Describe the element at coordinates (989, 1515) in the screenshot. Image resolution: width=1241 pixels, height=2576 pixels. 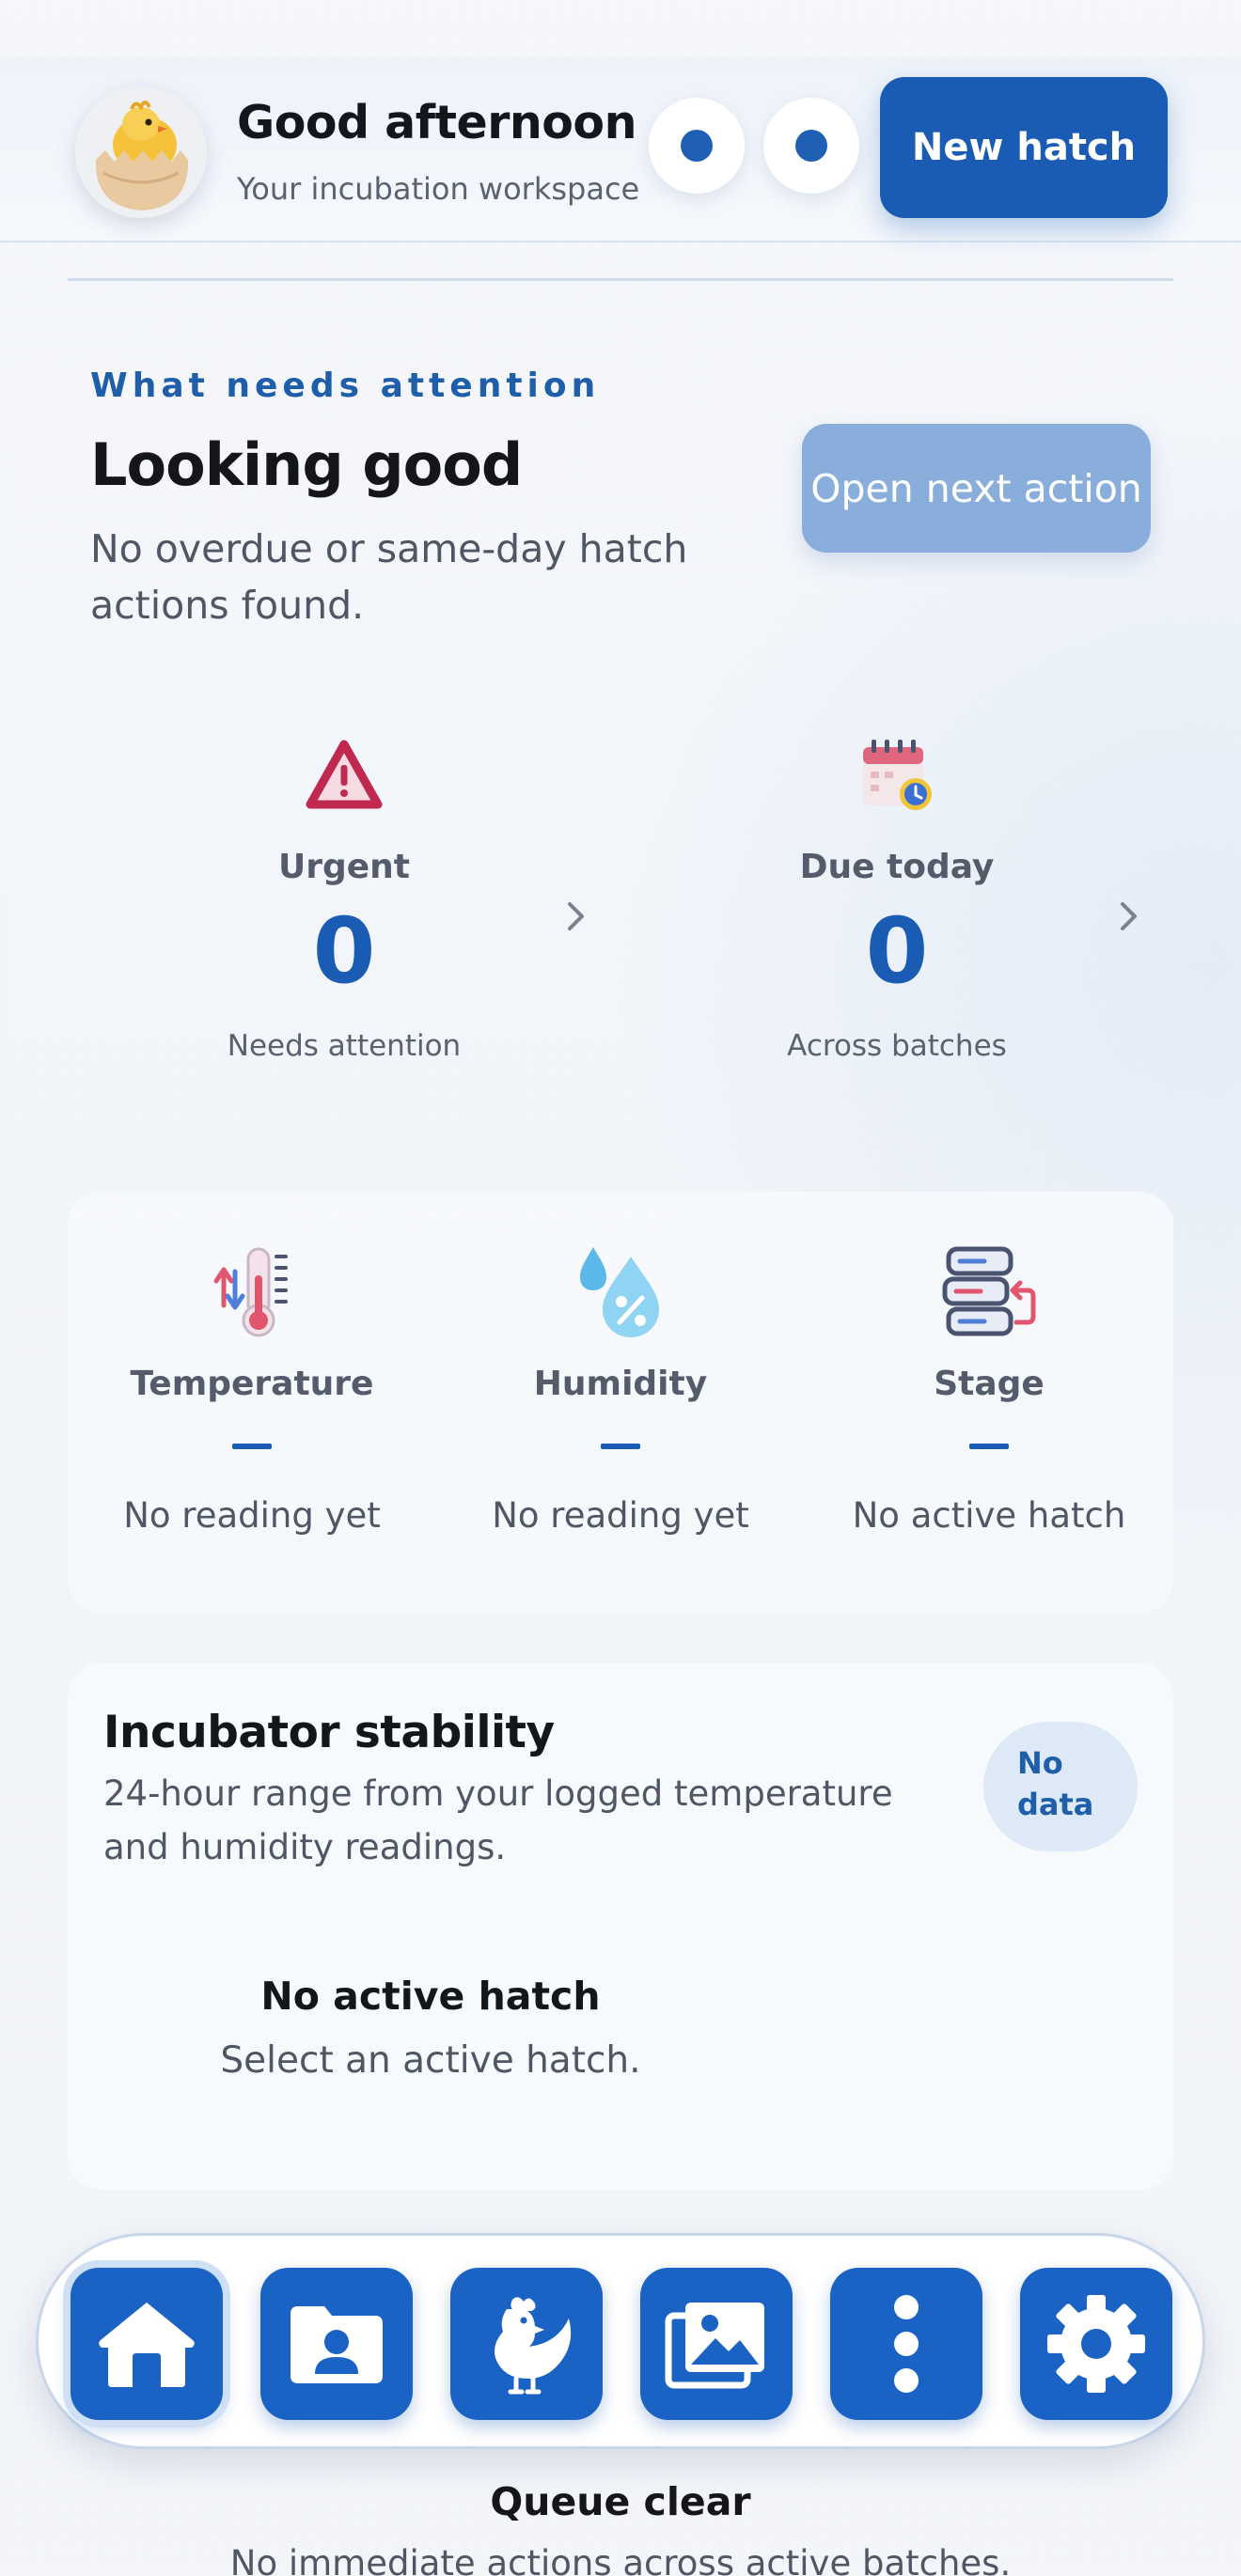
I see `reading-caption: No active hatch` at that location.